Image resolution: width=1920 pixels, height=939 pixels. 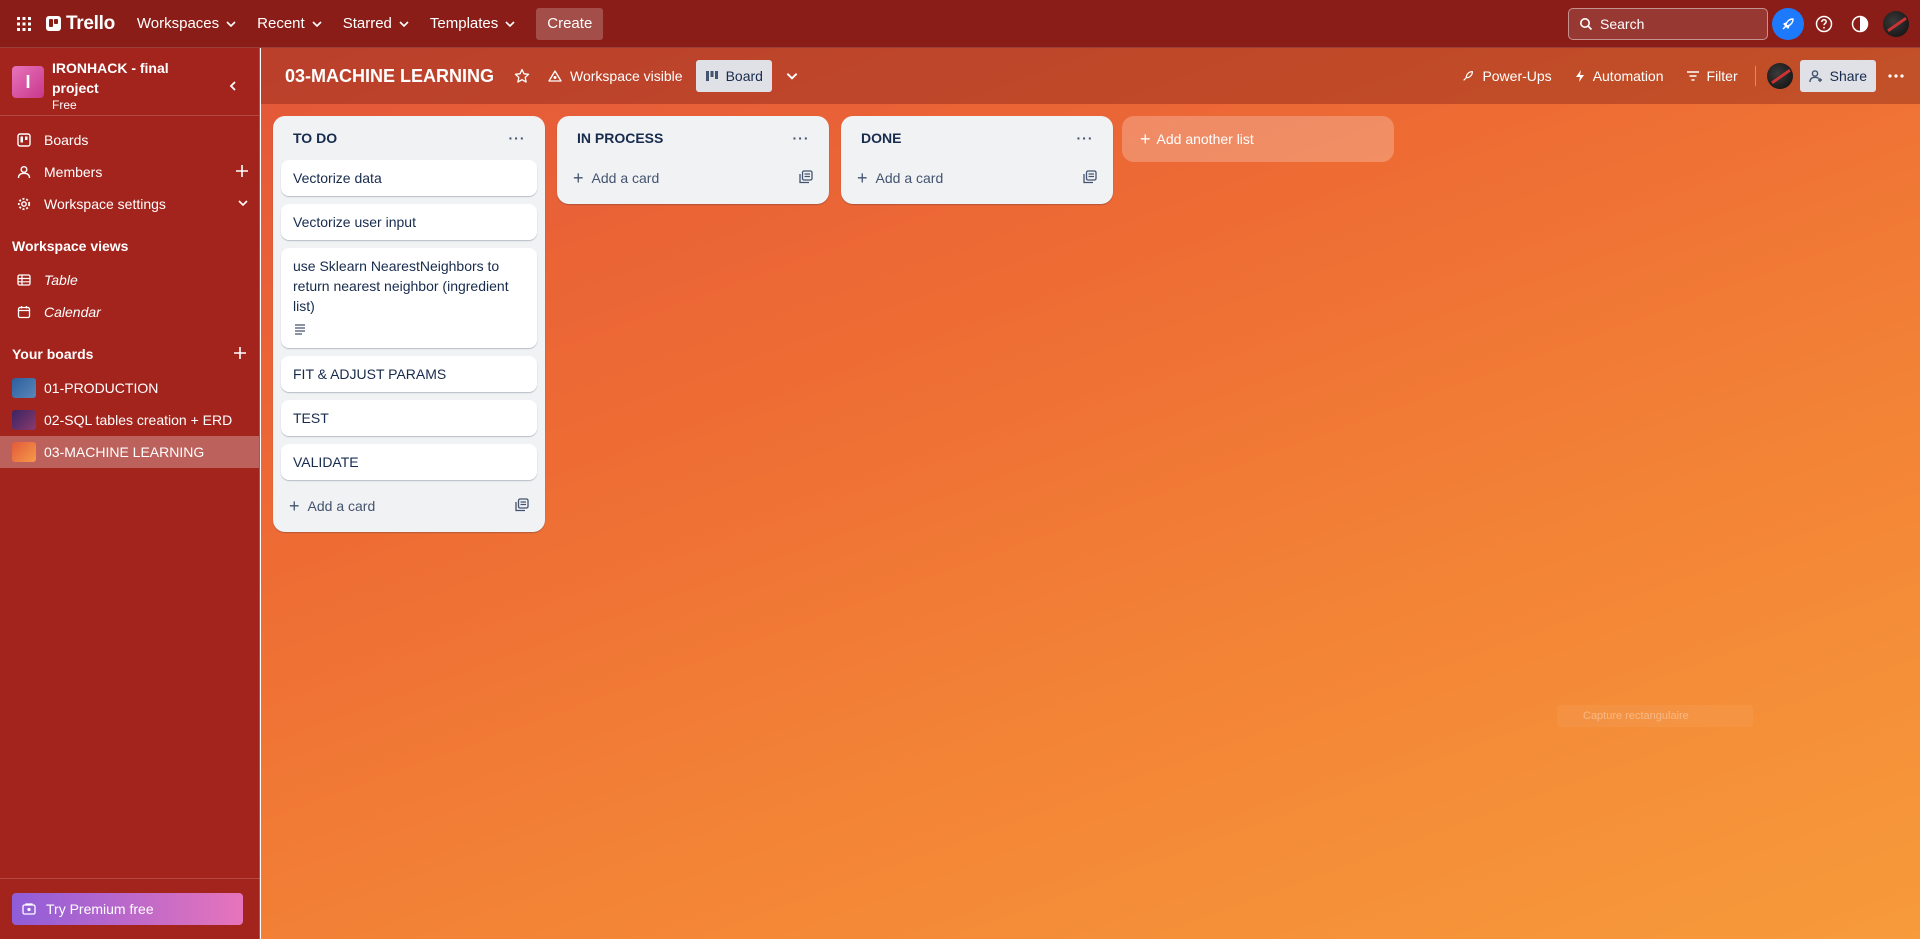 I want to click on theme-toggle-icon, so click(x=1860, y=24).